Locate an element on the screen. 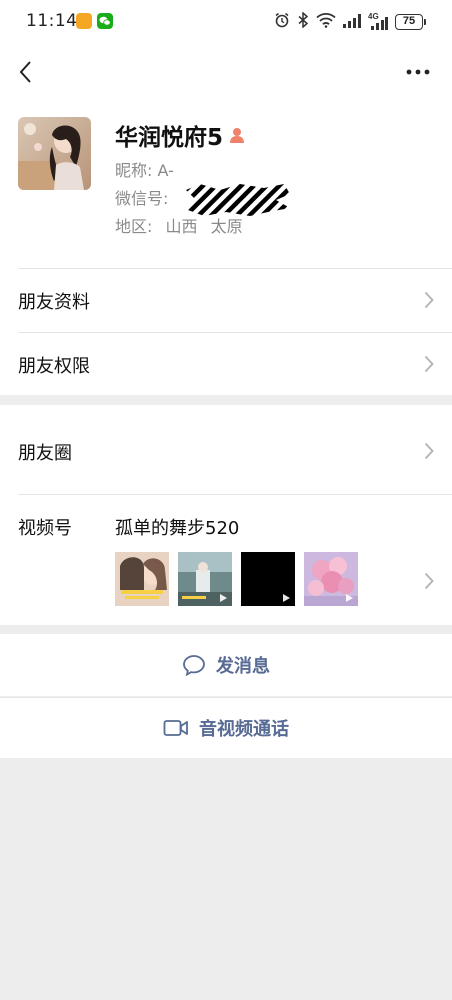  gender-female-icon is located at coordinates (237, 137).